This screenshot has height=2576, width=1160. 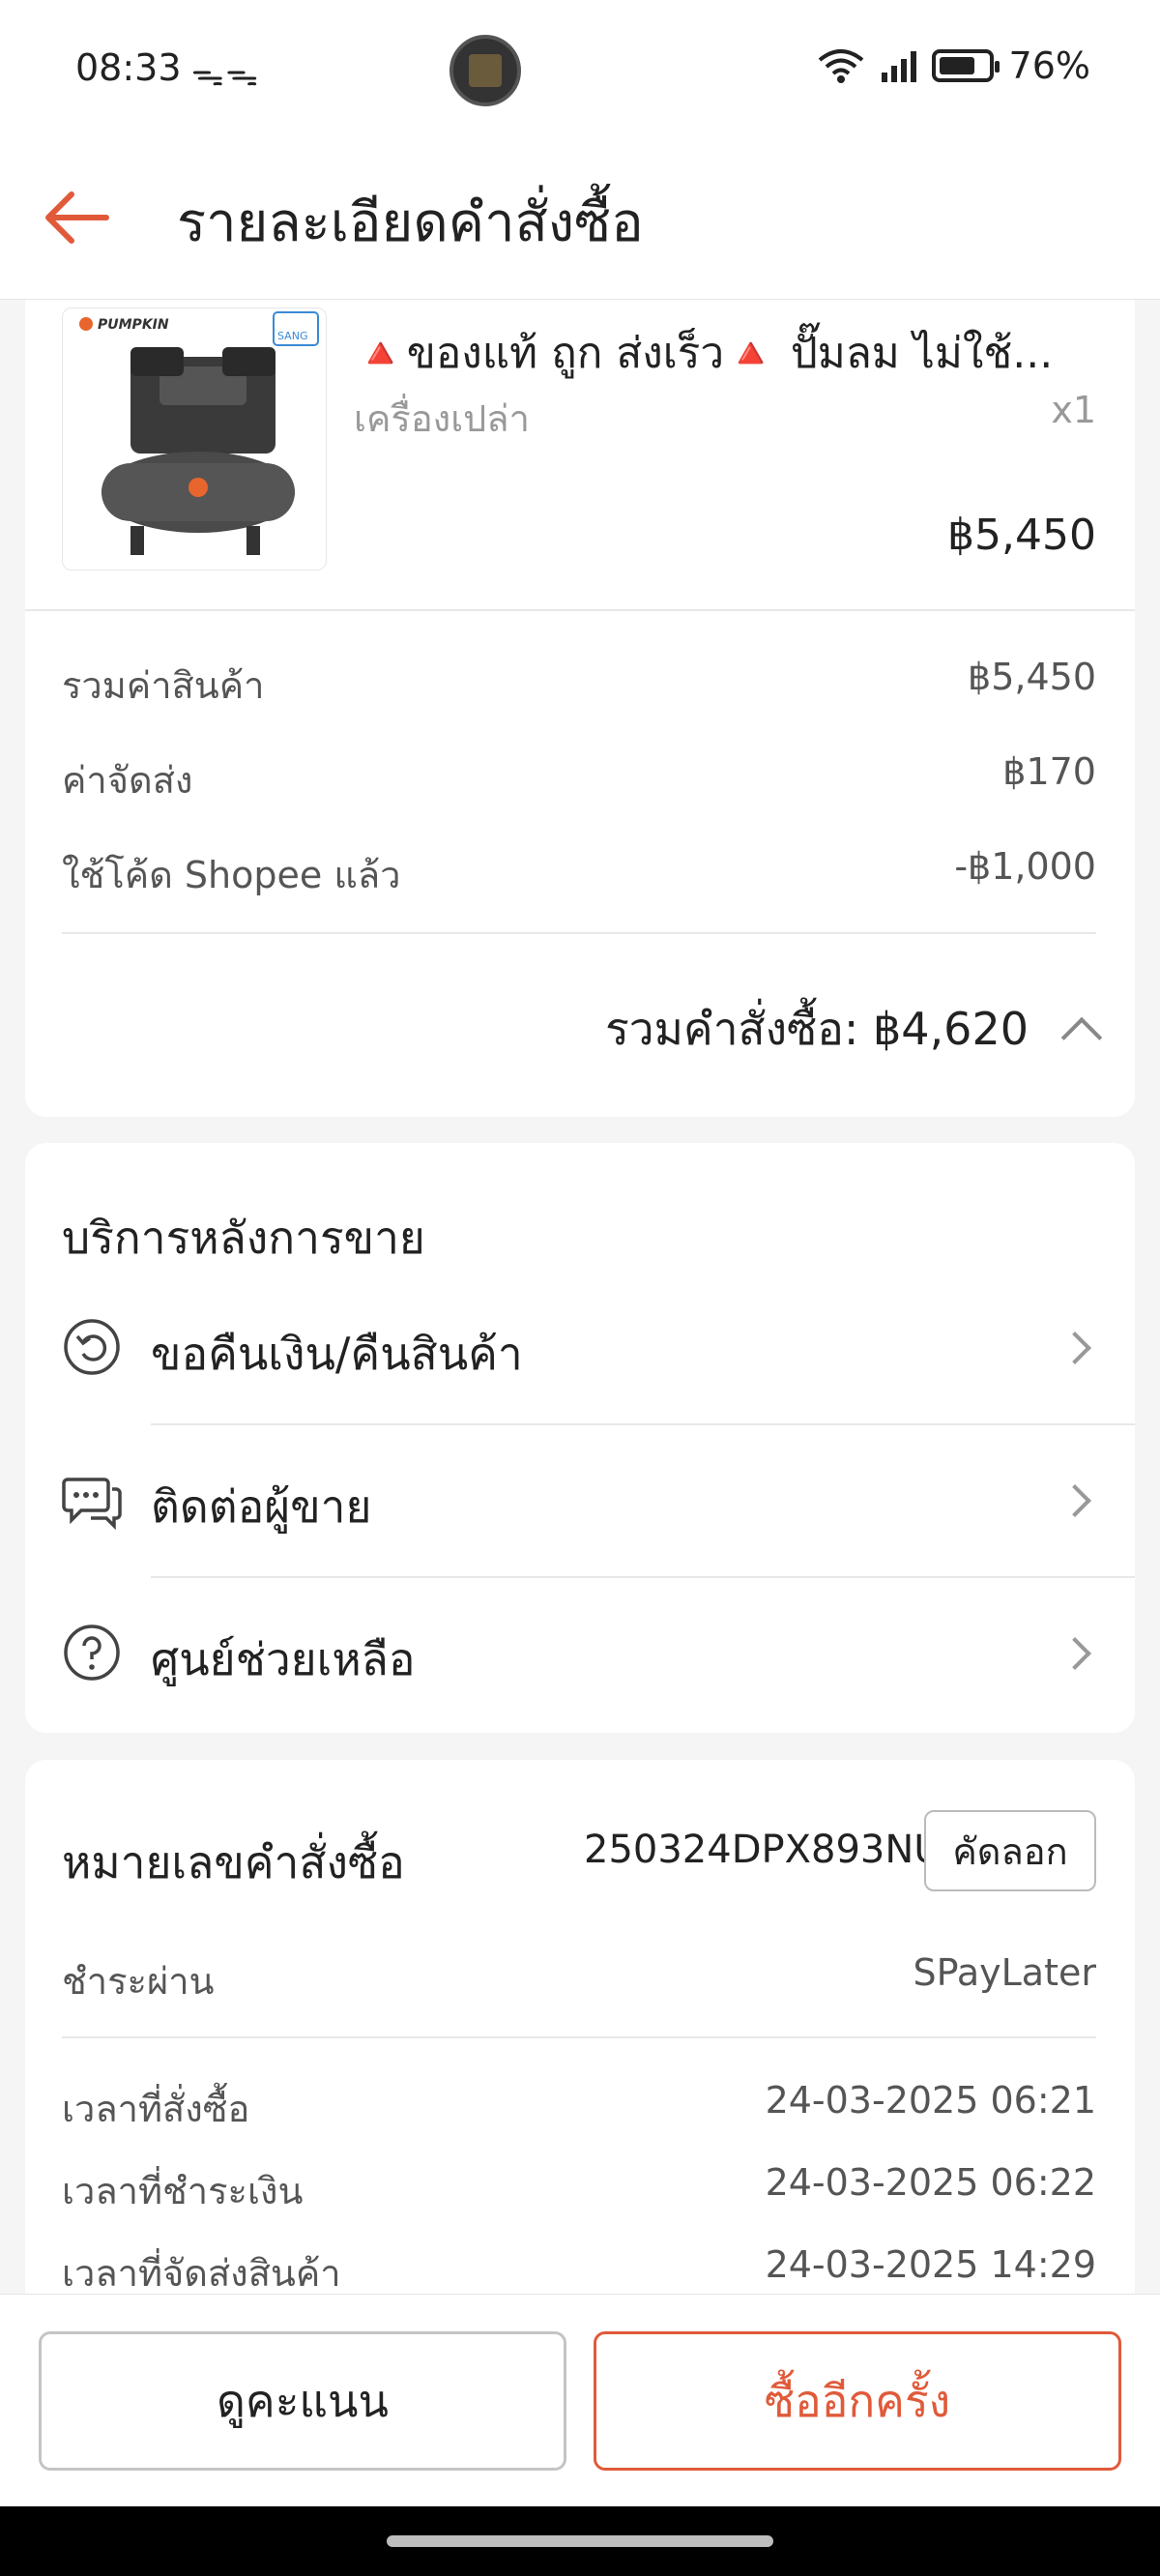 I want to click on shipping-label: ค่าจัดส่ง, so click(x=127, y=780).